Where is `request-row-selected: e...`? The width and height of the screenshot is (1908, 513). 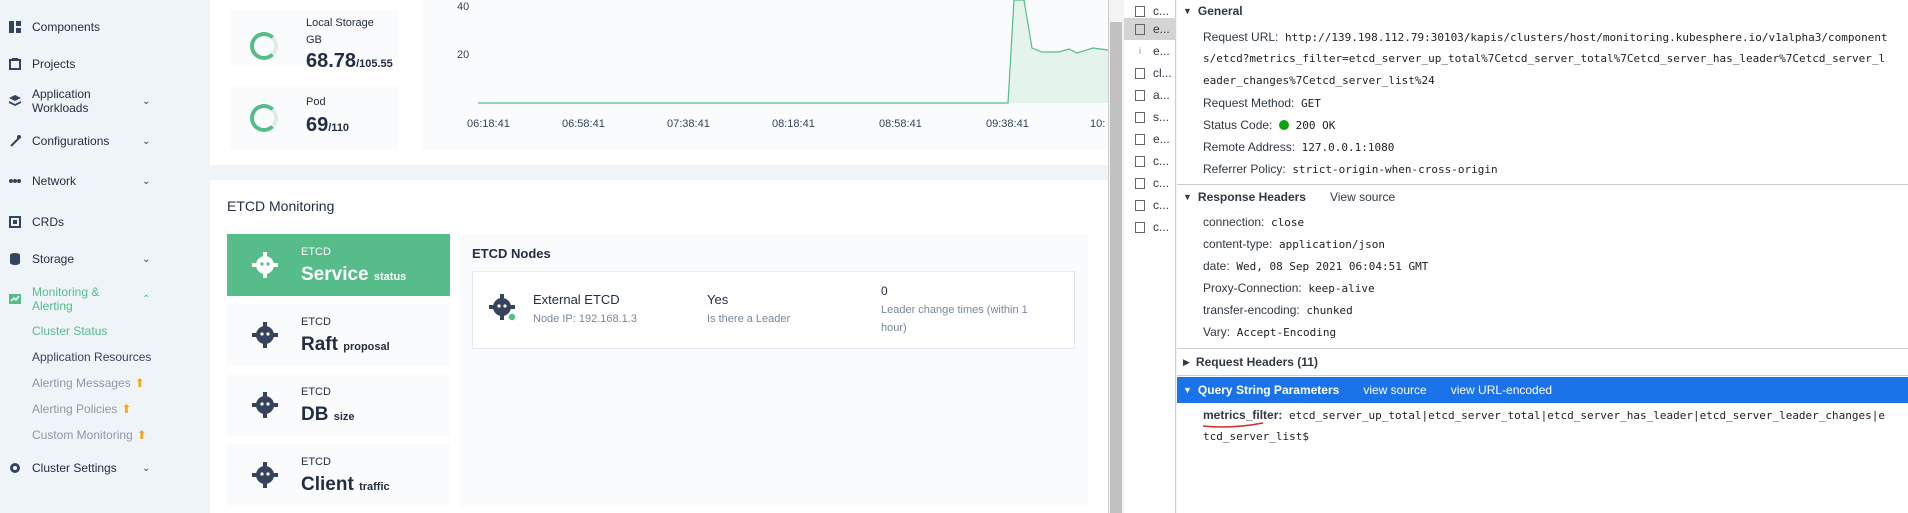 request-row-selected: e... is located at coordinates (1150, 29).